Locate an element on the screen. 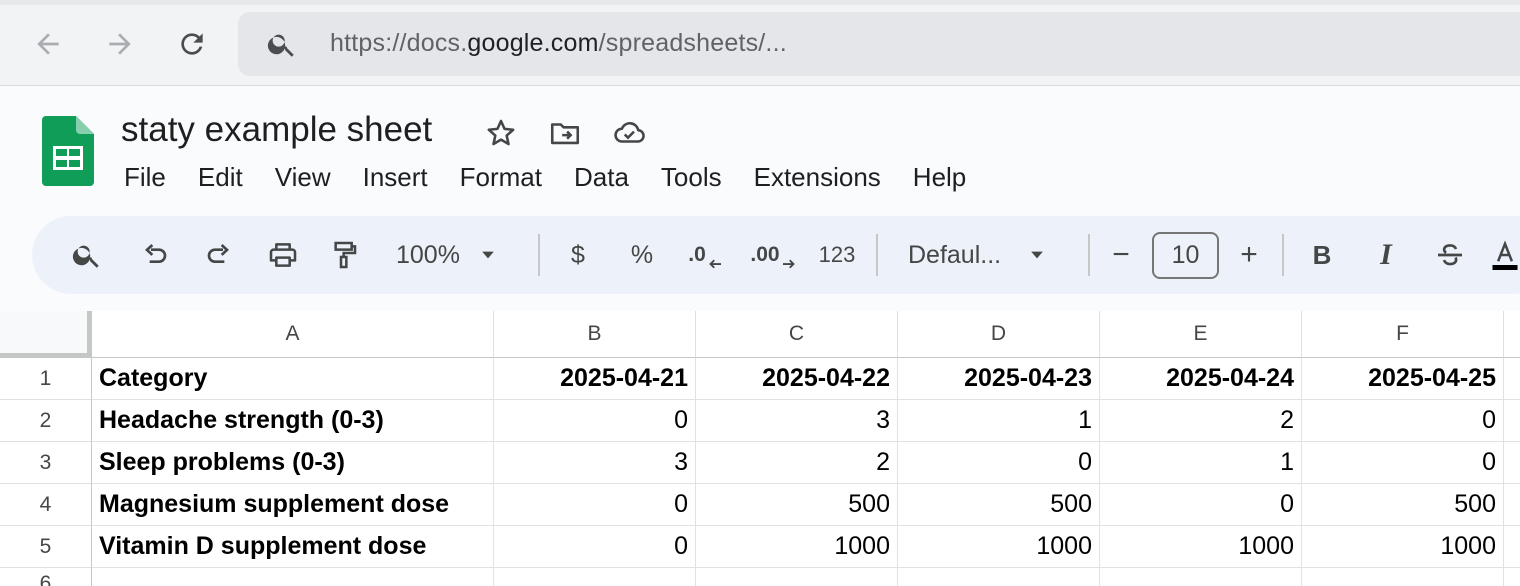  column-header-d: D is located at coordinates (999, 334).